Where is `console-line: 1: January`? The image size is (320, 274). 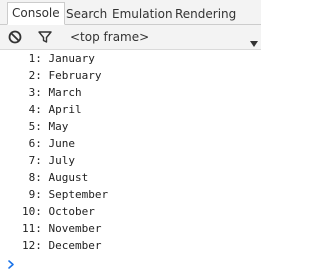 console-line: 1: January is located at coordinates (58, 58).